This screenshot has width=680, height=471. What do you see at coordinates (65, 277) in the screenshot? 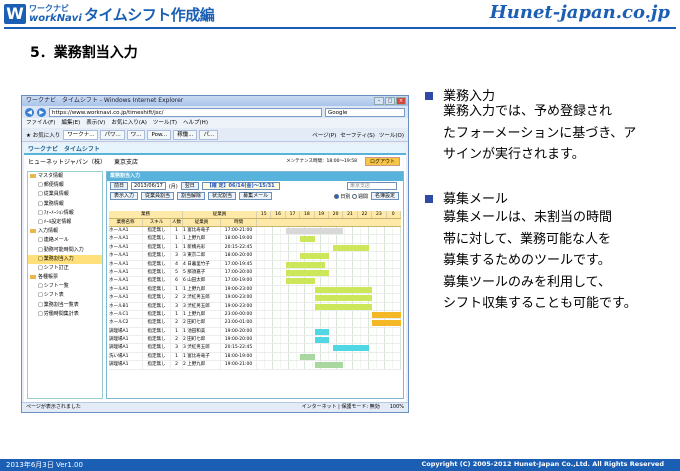
I see `sidebar-item: 各種帳票` at bounding box center [65, 277].